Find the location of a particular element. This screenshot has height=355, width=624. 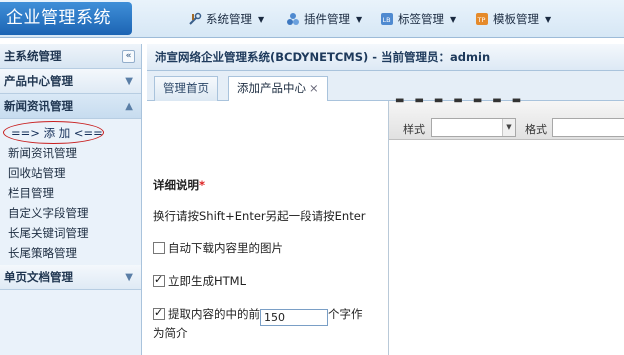

format-label: 格式 is located at coordinates (536, 129).